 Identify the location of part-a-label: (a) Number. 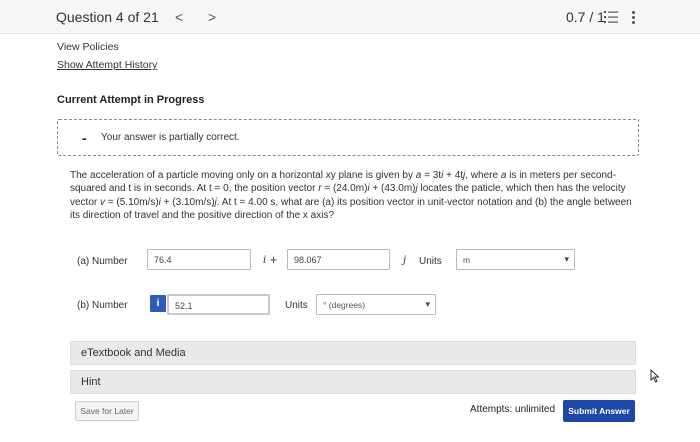
(102, 261).